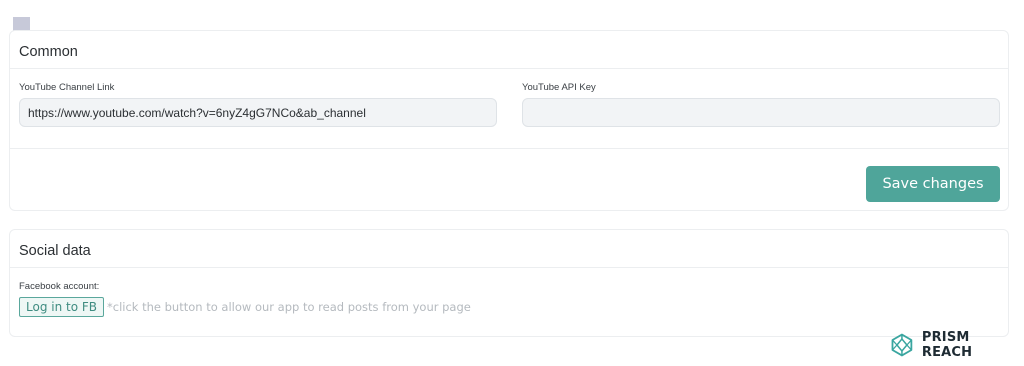 The image size is (1024, 366). Describe the element at coordinates (67, 87) in the screenshot. I see `youtube-link-label: YouTube Channel Link` at that location.